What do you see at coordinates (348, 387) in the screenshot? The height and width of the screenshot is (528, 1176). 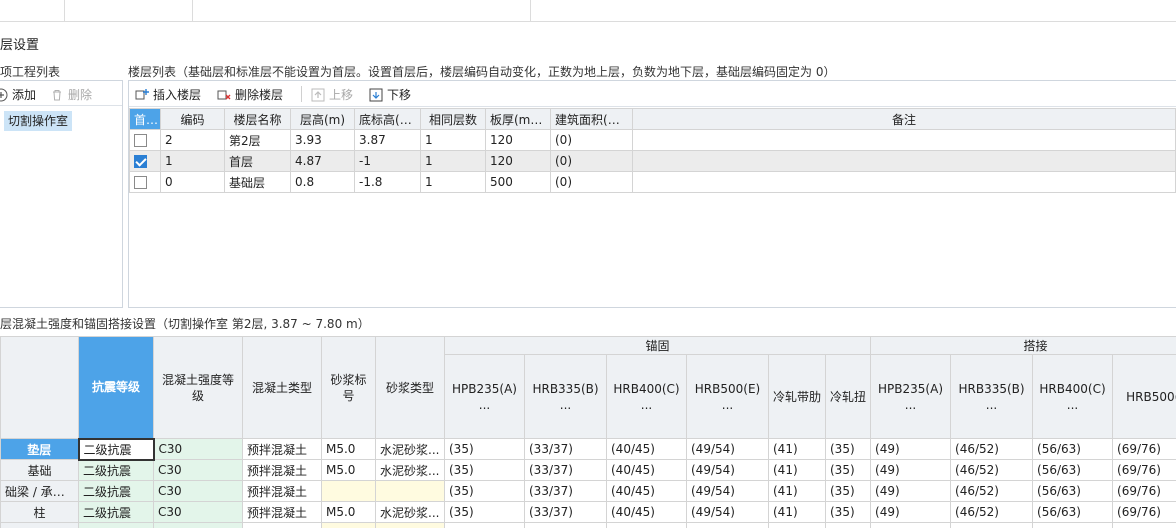 I see `col-mortar-grade: 砂浆标号` at bounding box center [348, 387].